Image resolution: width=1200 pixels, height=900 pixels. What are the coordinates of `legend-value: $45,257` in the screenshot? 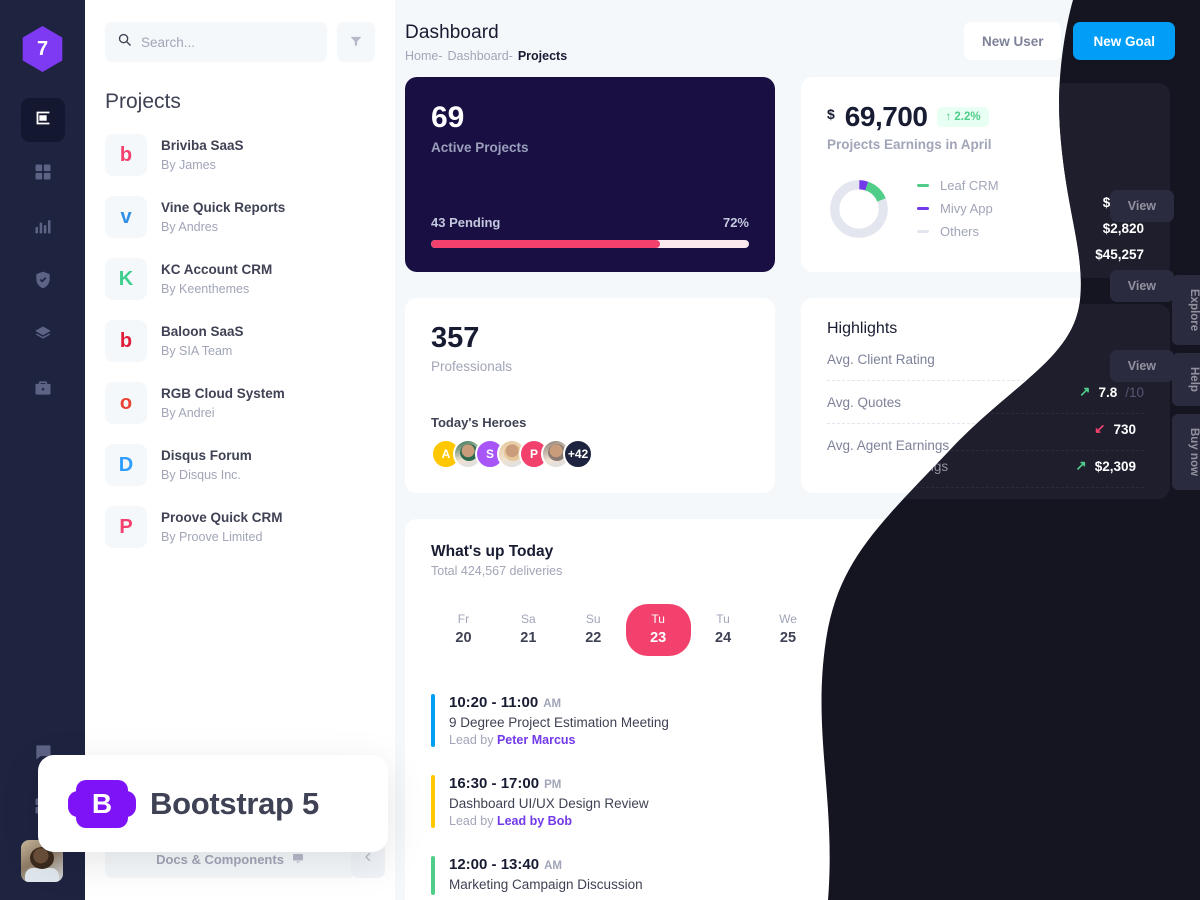 It's located at (1120, 231).